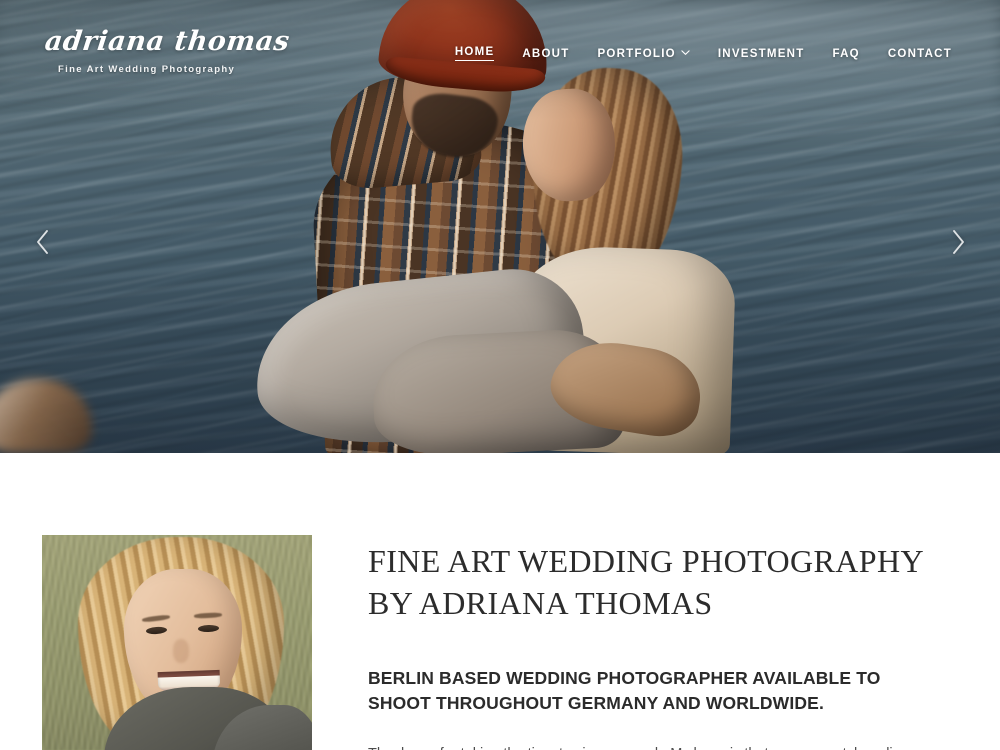 The width and height of the screenshot is (1000, 750). I want to click on slider-prev-button, so click(42, 242).